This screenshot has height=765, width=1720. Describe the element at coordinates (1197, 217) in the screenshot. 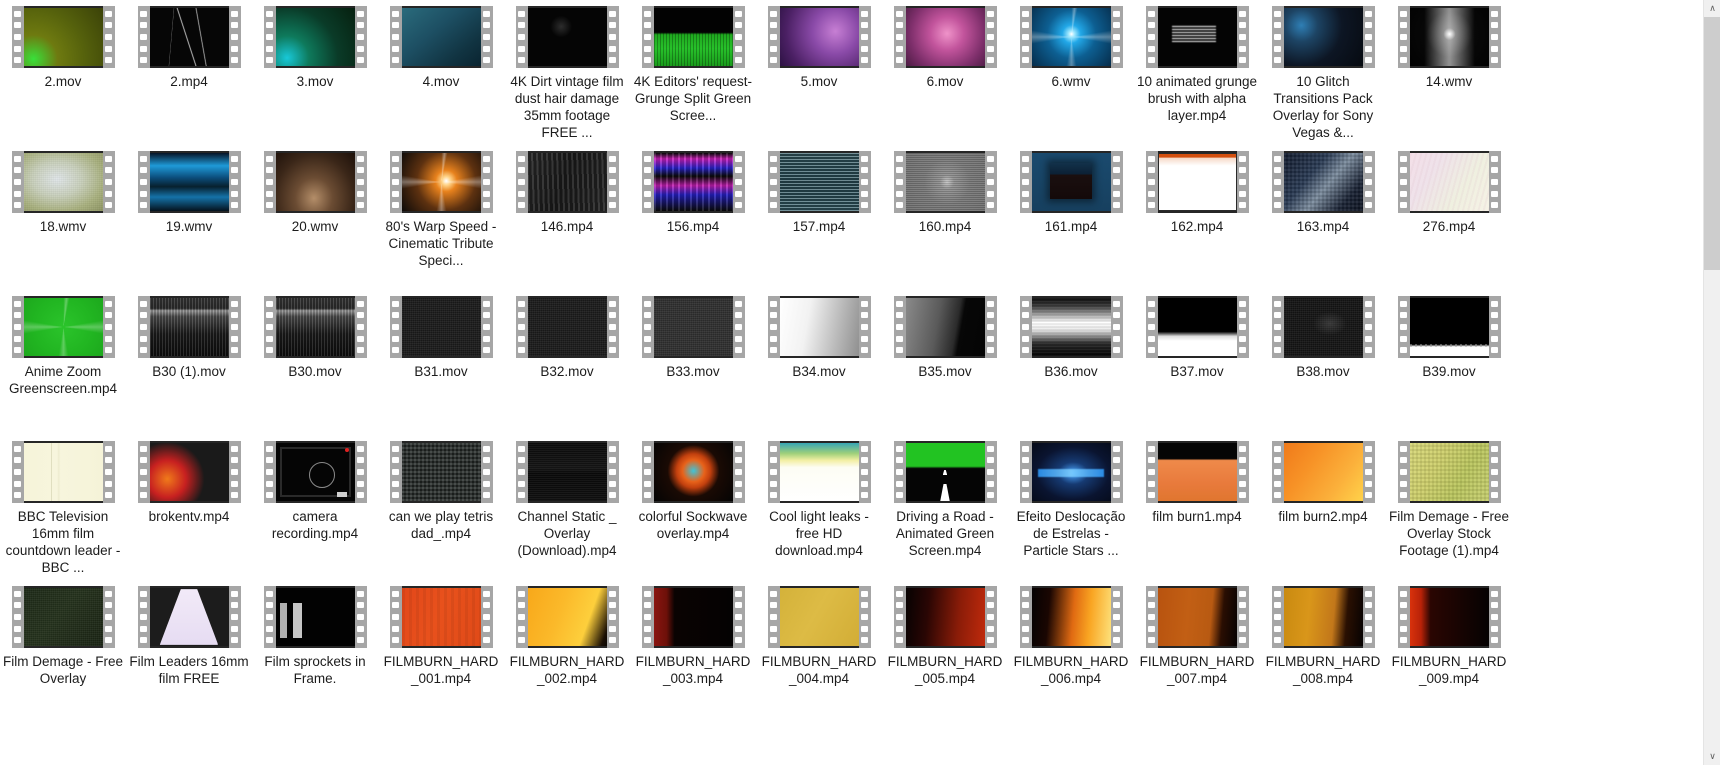

I see `file-item: 162.mp4` at that location.